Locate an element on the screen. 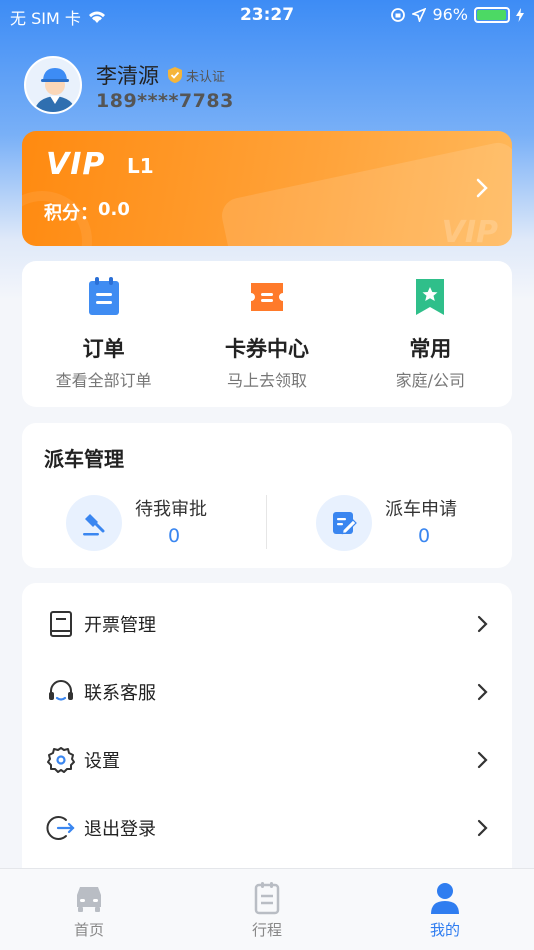 The height and width of the screenshot is (950, 534). points-value: 0.0 is located at coordinates (114, 209).